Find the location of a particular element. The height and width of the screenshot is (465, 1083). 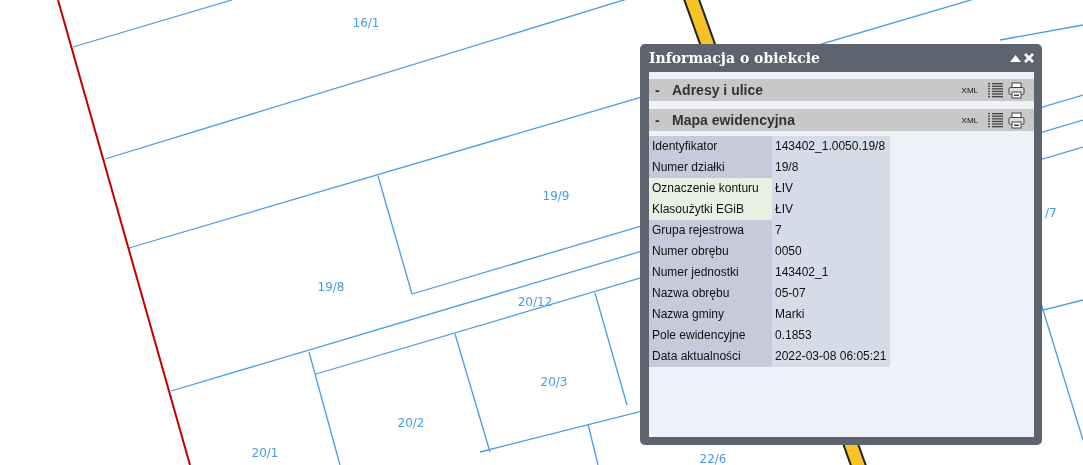

close-icon is located at coordinates (1029, 58).